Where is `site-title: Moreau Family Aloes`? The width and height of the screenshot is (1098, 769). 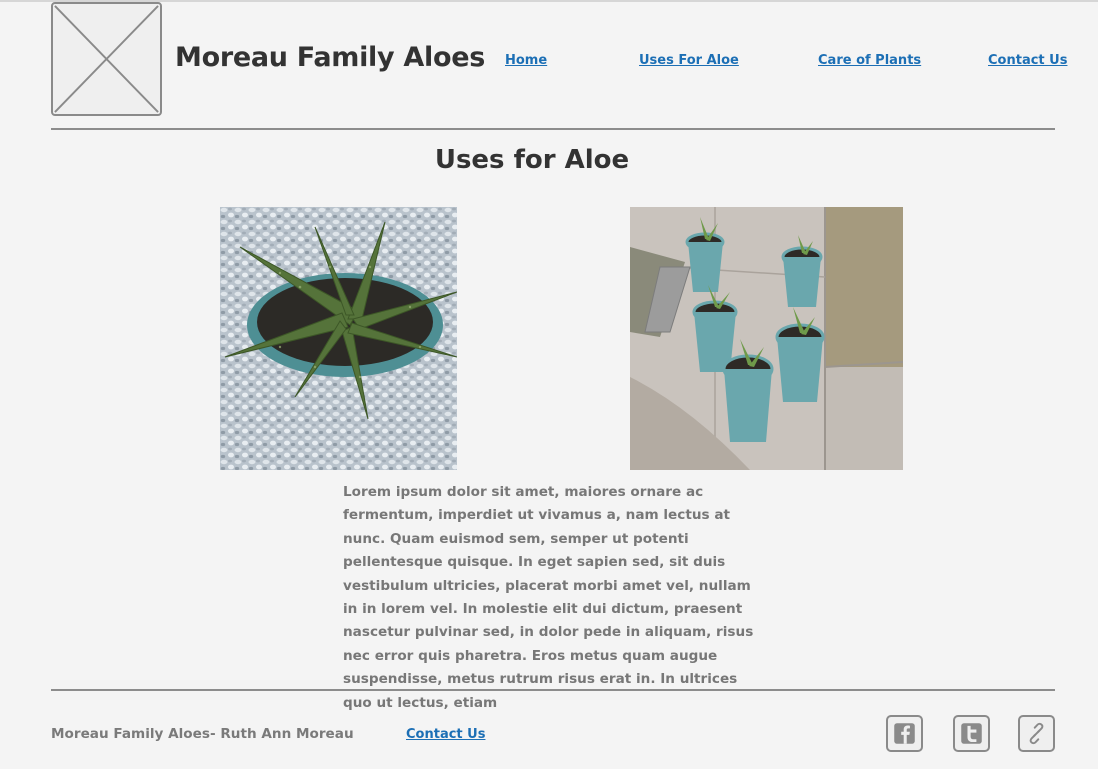
site-title: Moreau Family Aloes is located at coordinates (330, 57).